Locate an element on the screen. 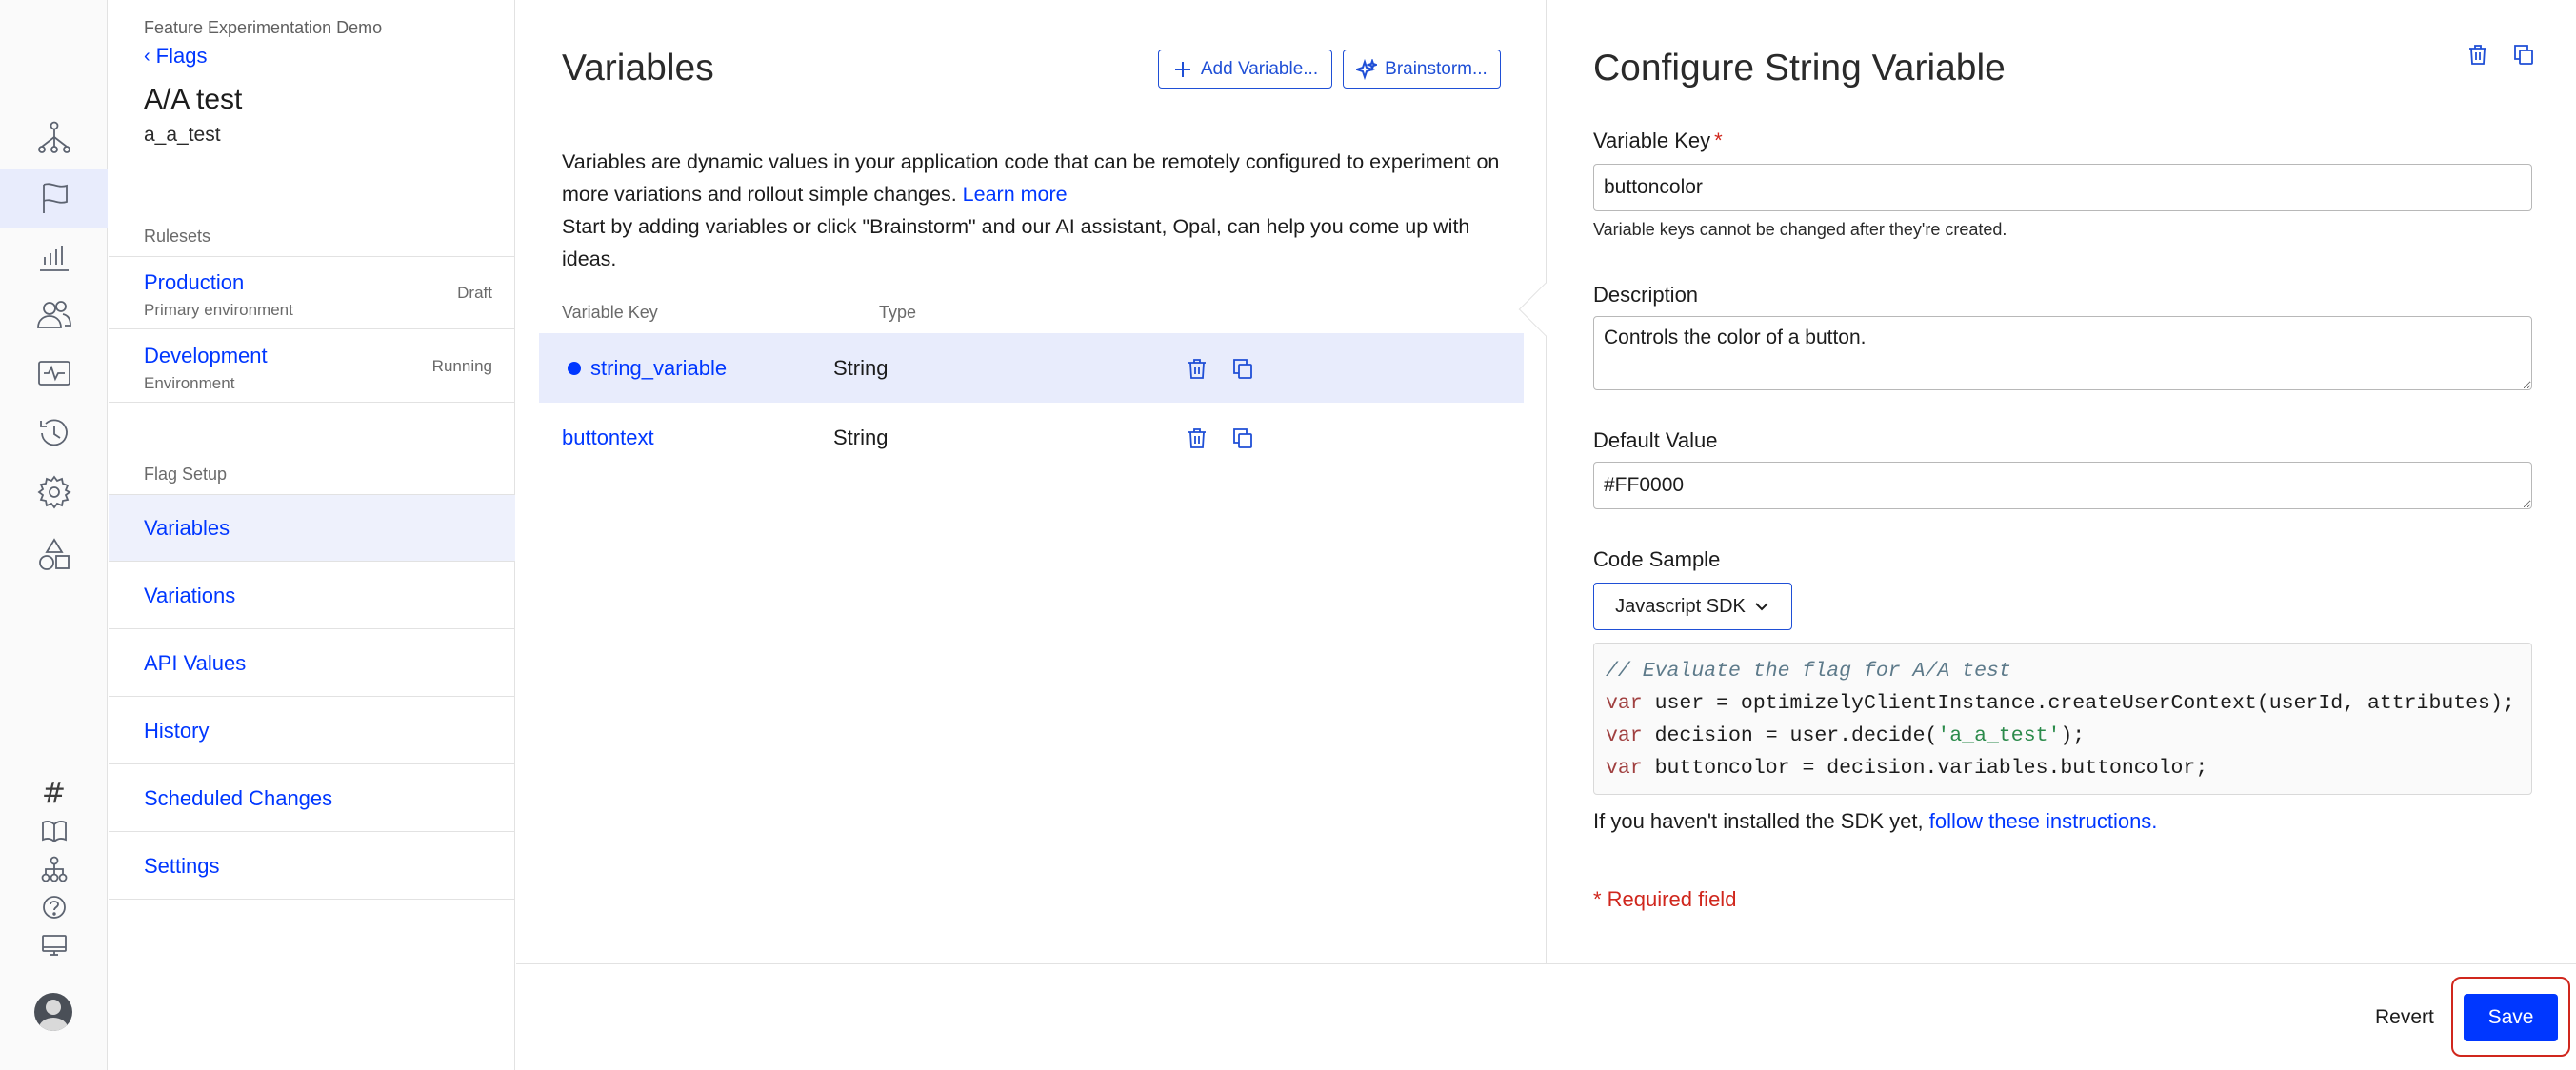 Image resolution: width=2576 pixels, height=1070 pixels. table-row: buttontext String is located at coordinates (1031, 437).